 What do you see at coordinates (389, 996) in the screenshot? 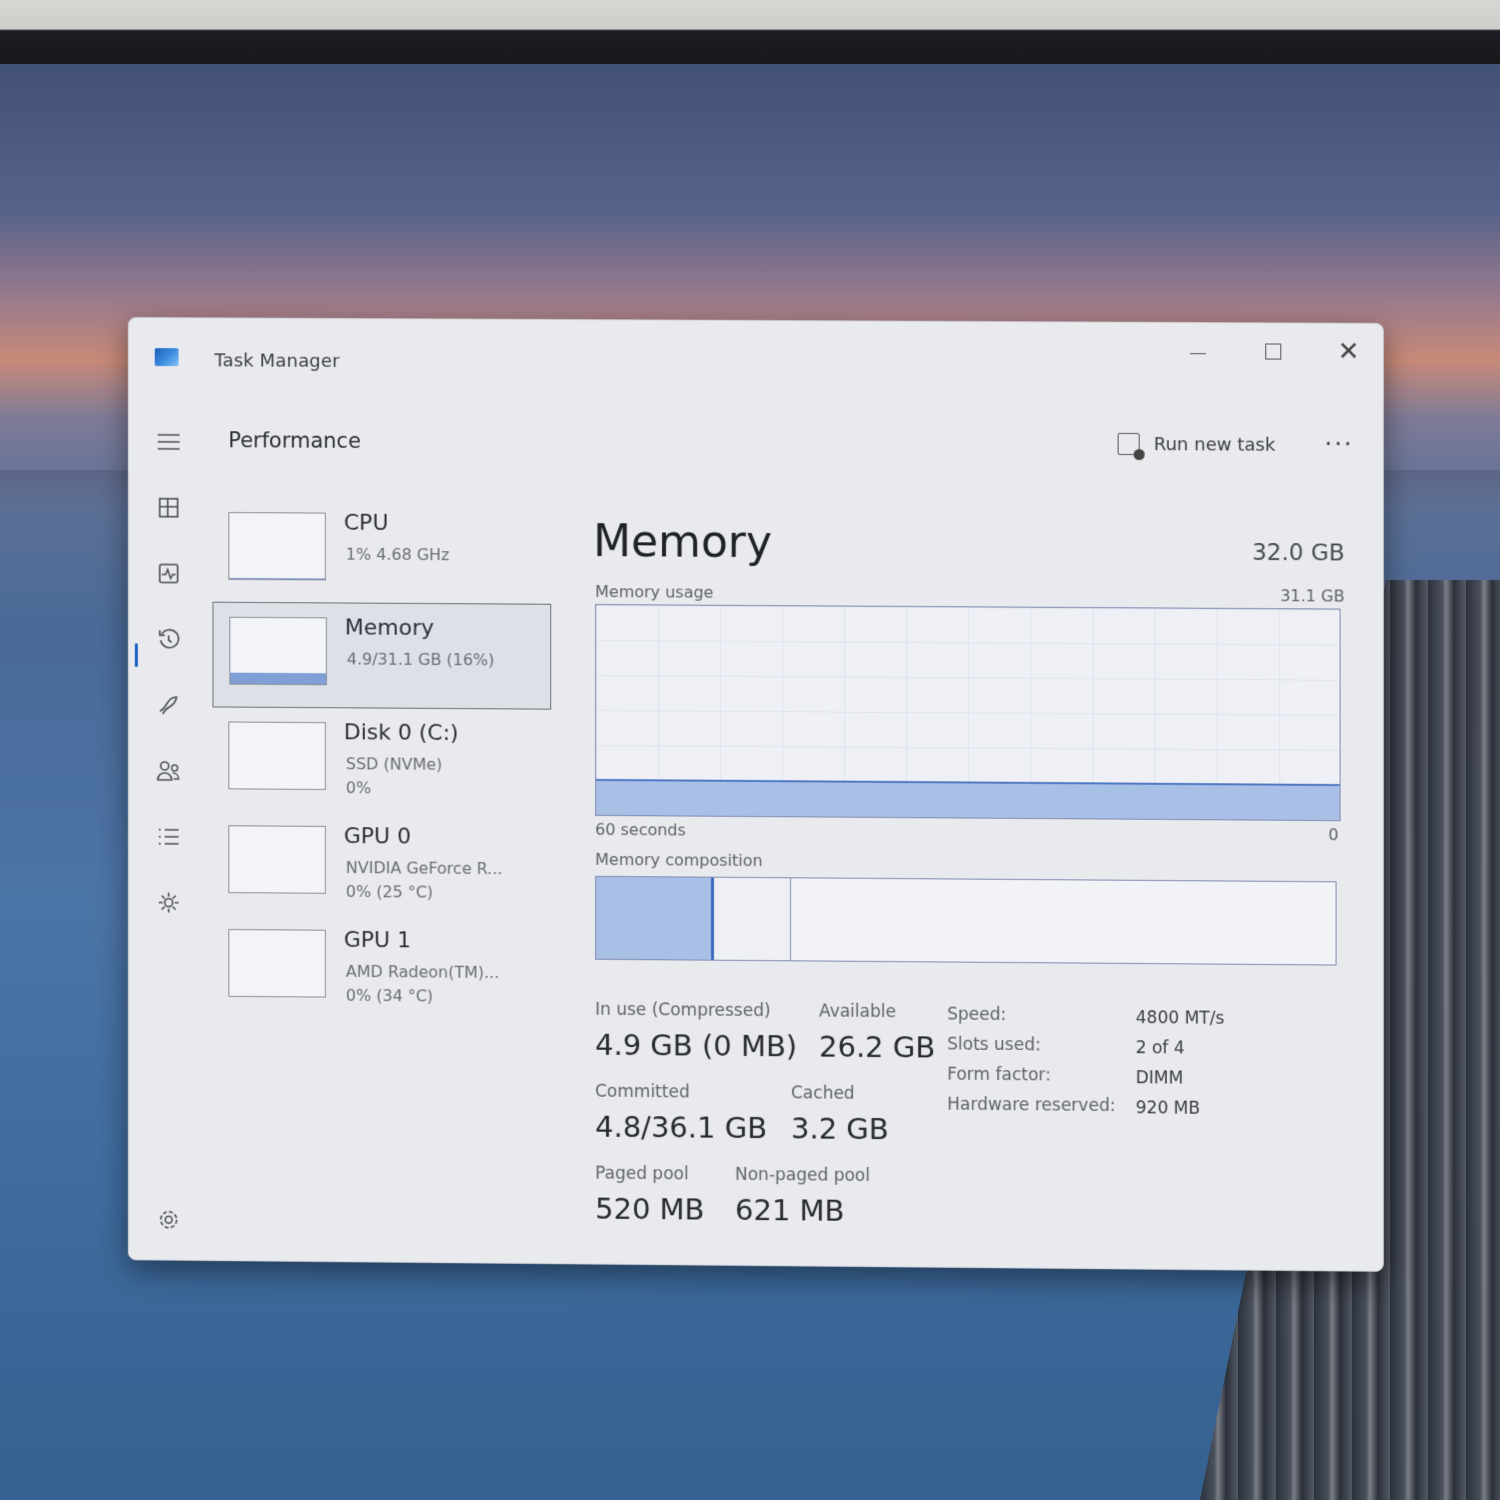
I see `device-detail-line: 0% (34 °C)` at bounding box center [389, 996].